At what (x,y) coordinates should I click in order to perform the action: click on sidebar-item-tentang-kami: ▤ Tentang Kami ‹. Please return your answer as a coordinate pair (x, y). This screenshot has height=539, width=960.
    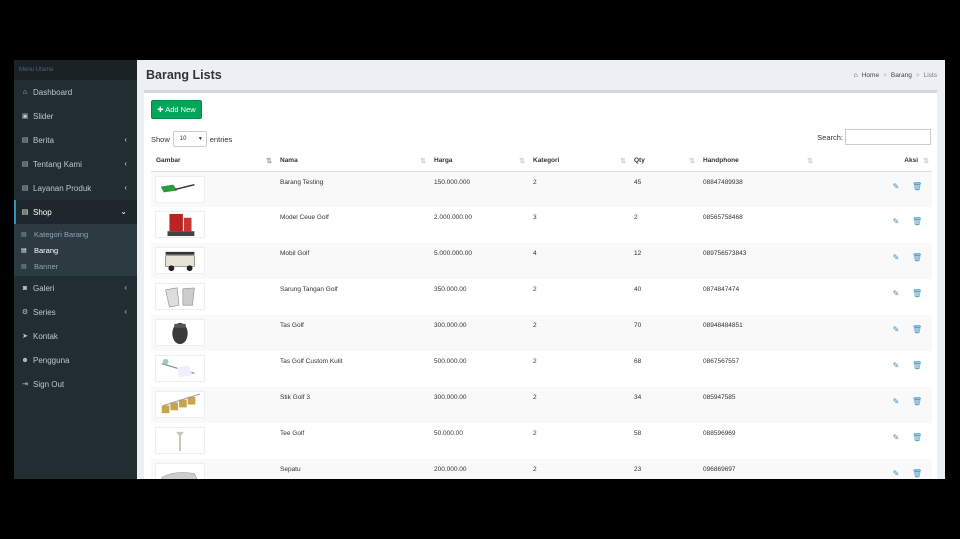
    Looking at the image, I should click on (75, 164).